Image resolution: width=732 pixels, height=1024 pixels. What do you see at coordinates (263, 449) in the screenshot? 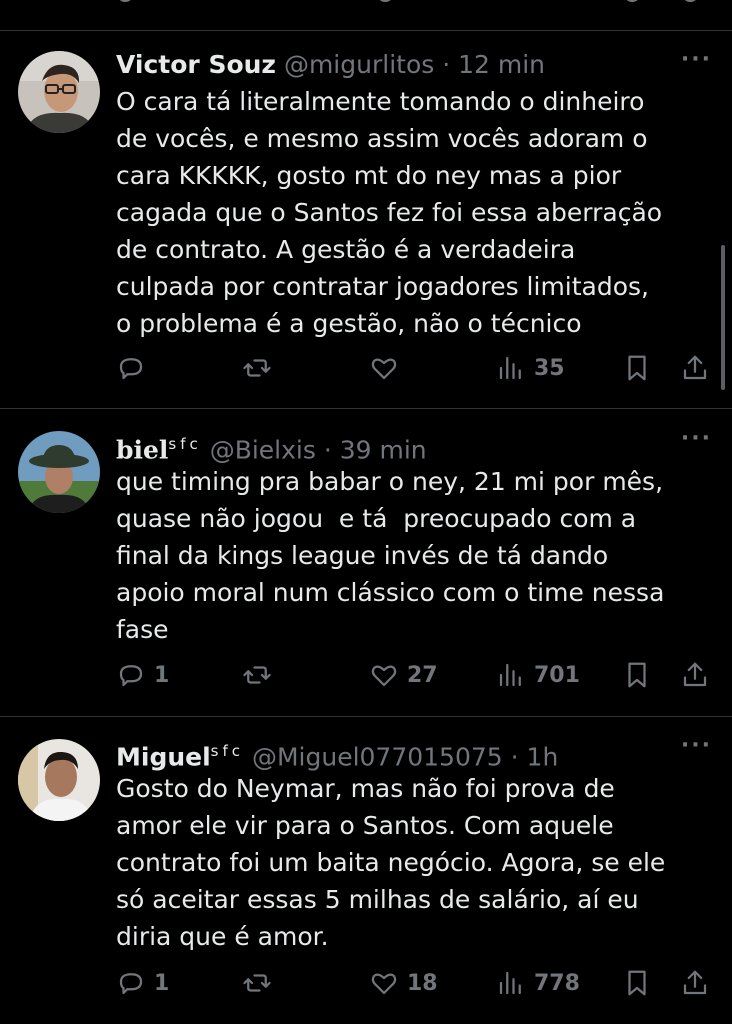
I see `user-handle: @Bielxis` at bounding box center [263, 449].